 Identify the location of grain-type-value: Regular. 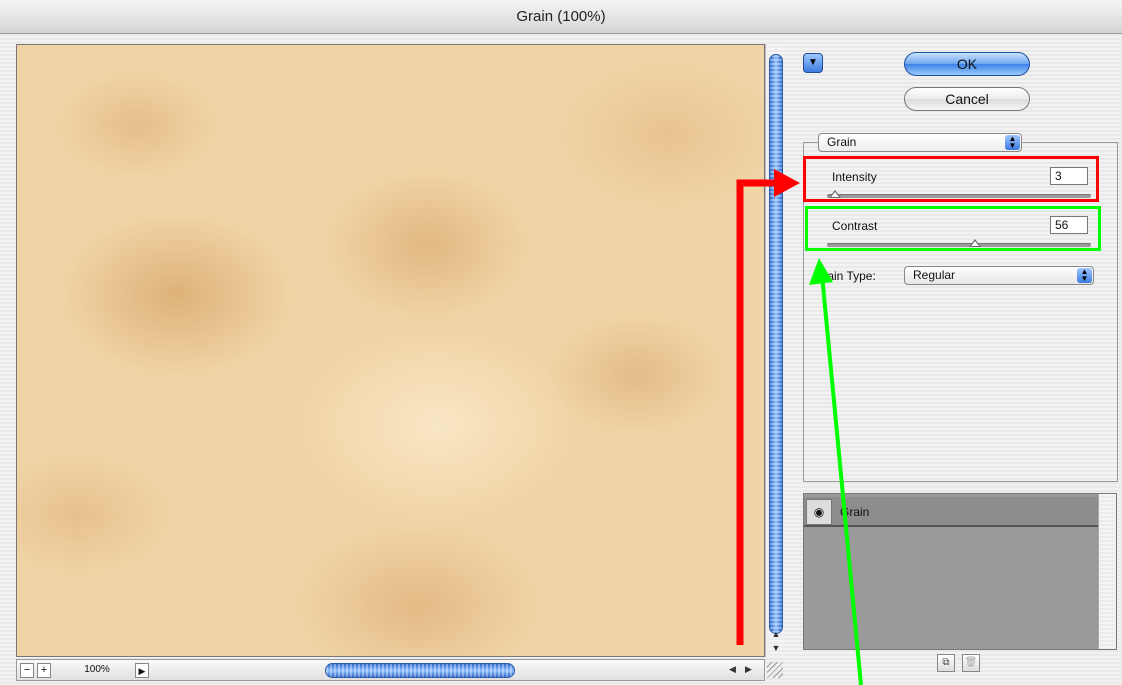
(934, 275).